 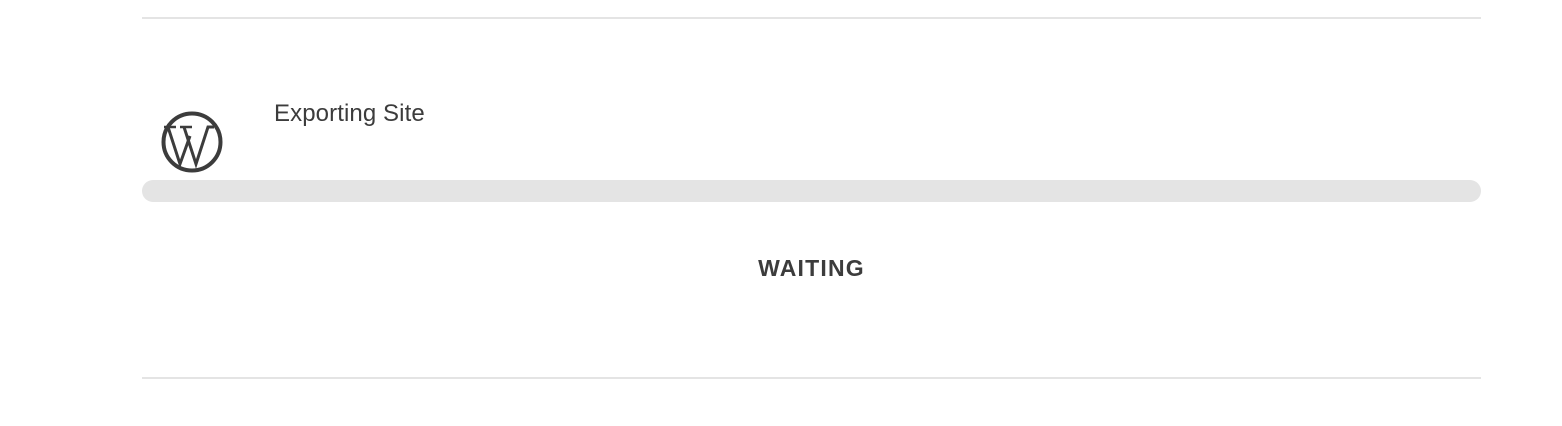 What do you see at coordinates (811, 268) in the screenshot?
I see `status-label: WAITING` at bounding box center [811, 268].